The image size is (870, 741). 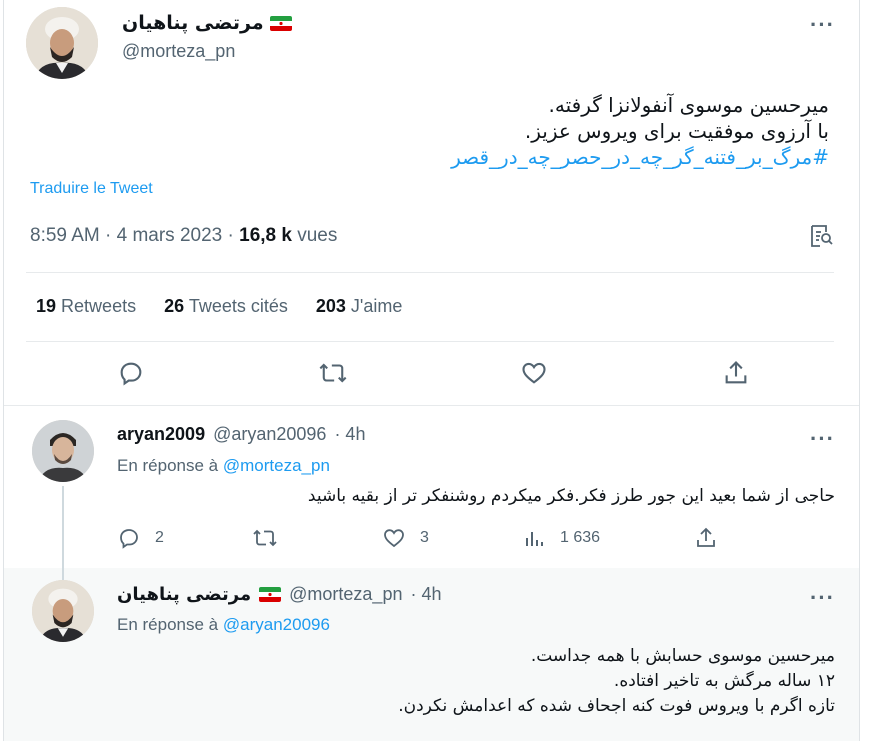 I want to click on likes-label: J'aime, so click(x=376, y=306).